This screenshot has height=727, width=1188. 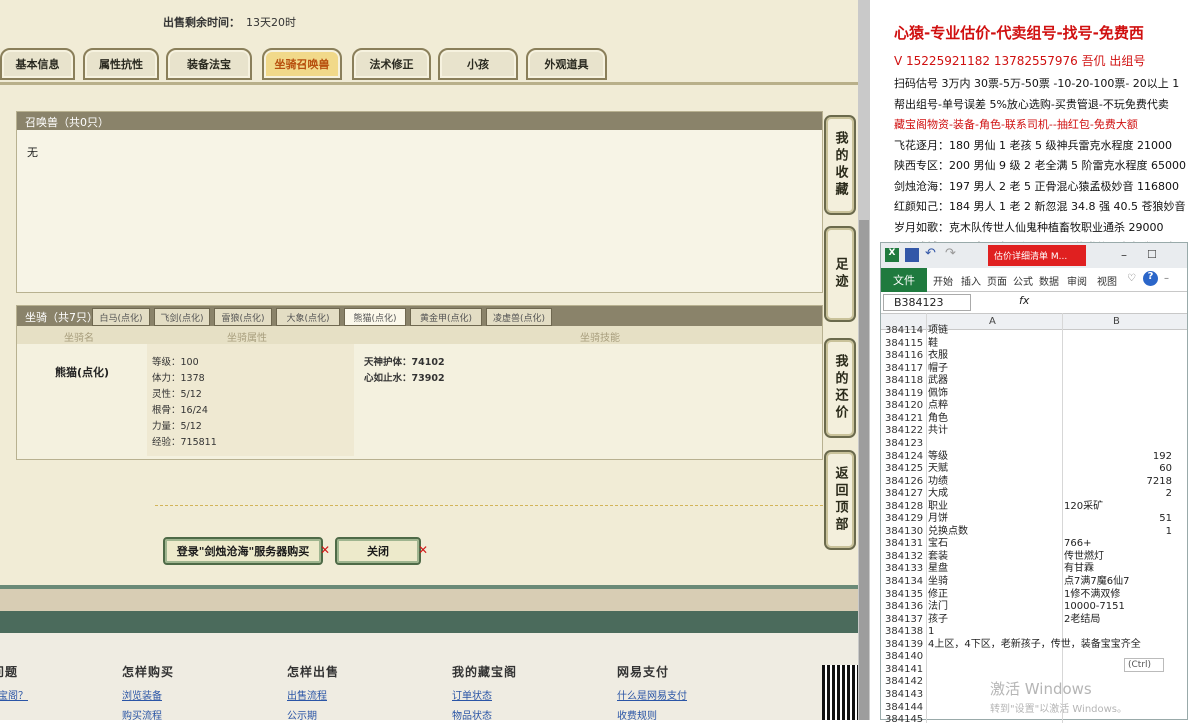 I want to click on tab-1: 属性抗性, so click(x=121, y=64).